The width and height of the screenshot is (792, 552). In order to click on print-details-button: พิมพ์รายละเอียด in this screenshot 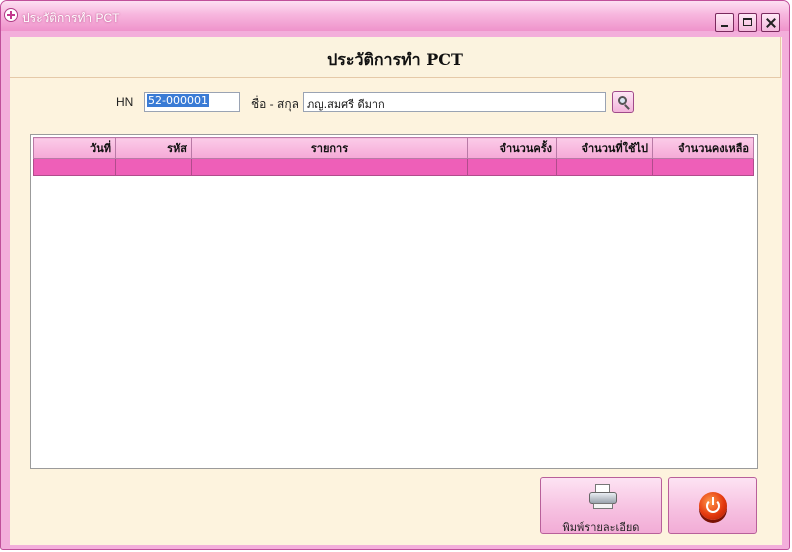, I will do `click(601, 505)`.